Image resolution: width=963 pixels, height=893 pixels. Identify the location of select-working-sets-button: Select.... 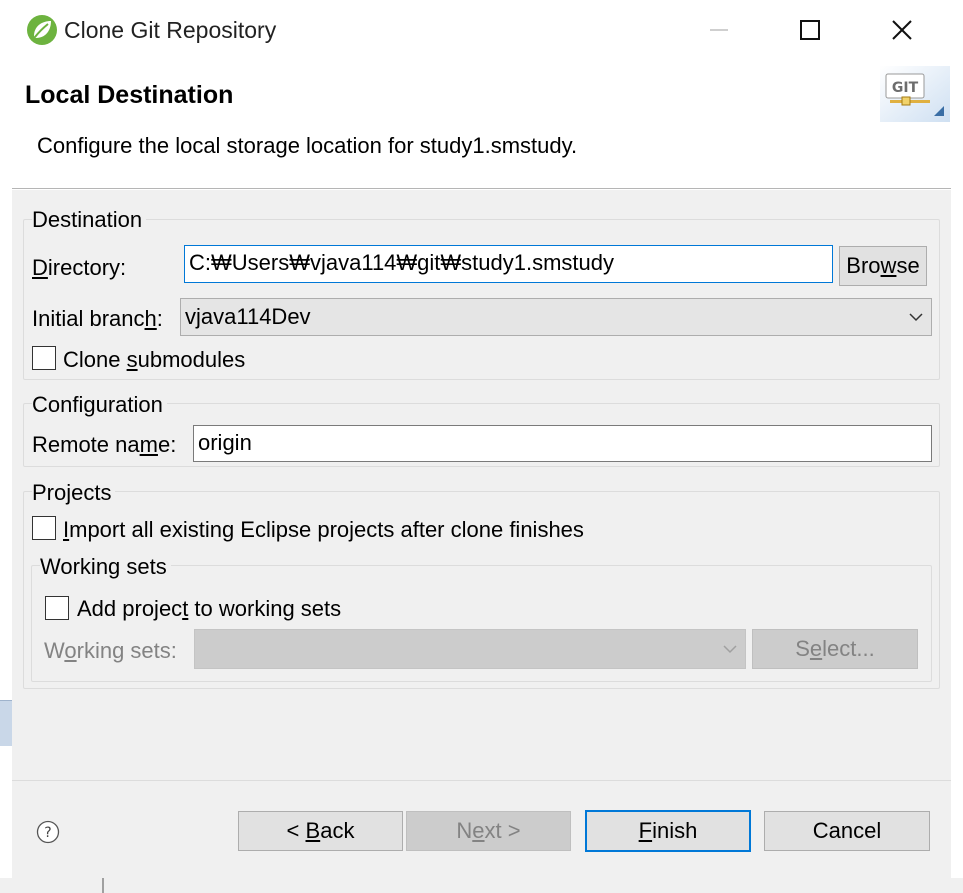
(835, 649).